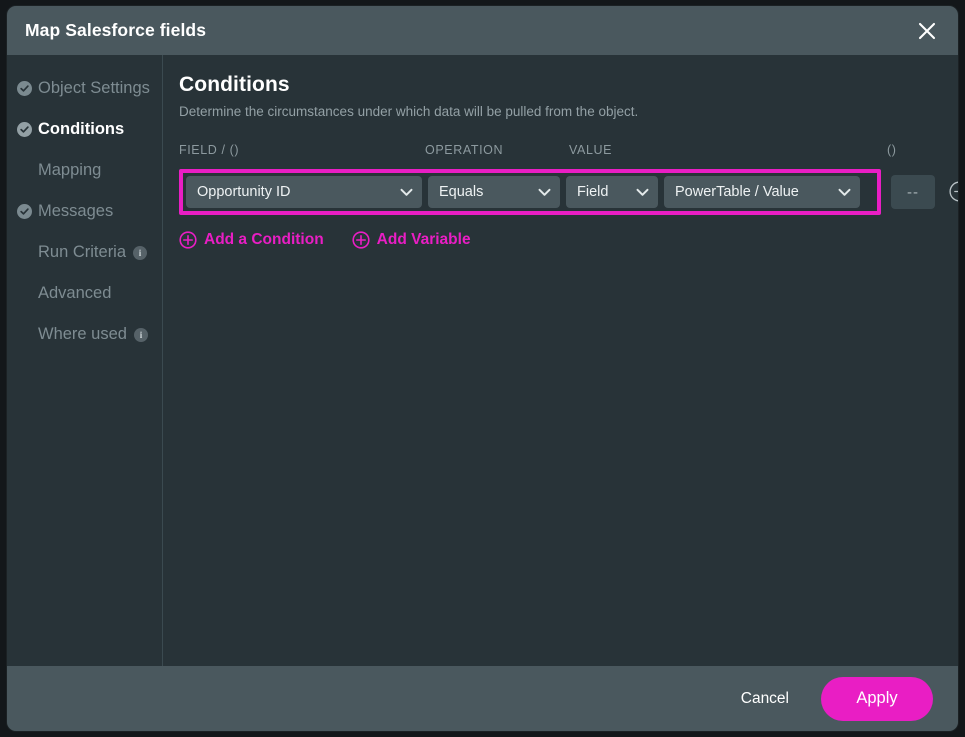 This screenshot has height=737, width=965. What do you see at coordinates (765, 699) in the screenshot?
I see `cancel-button: Cancel` at bounding box center [765, 699].